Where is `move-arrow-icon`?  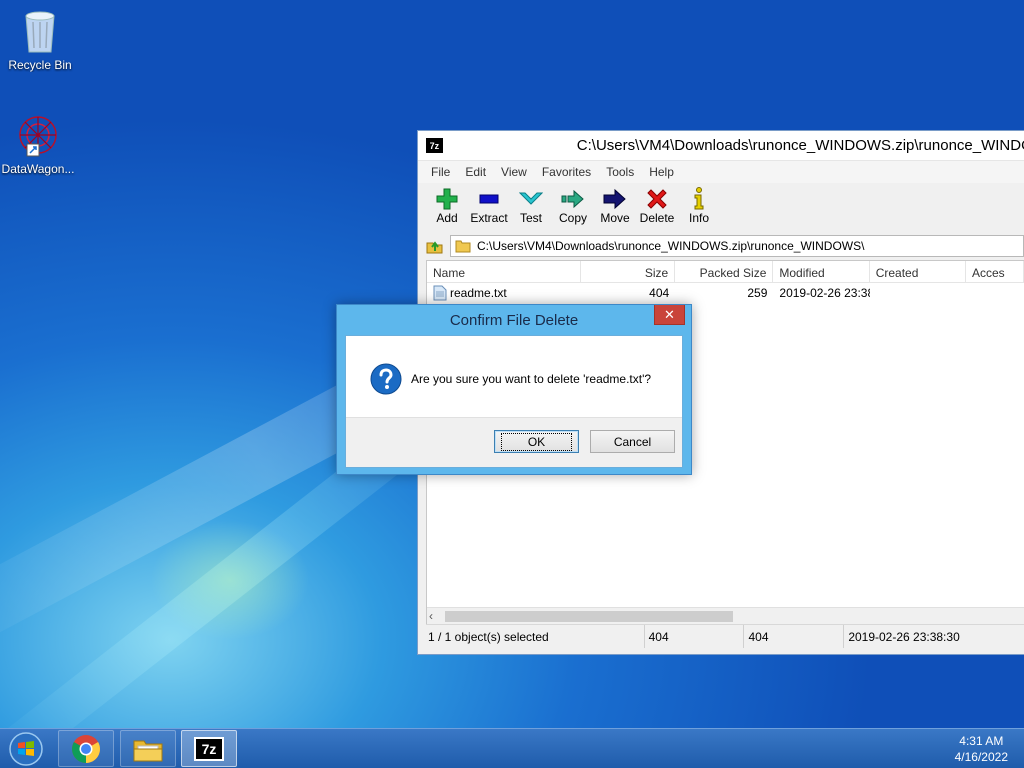
move-arrow-icon is located at coordinates (614, 199).